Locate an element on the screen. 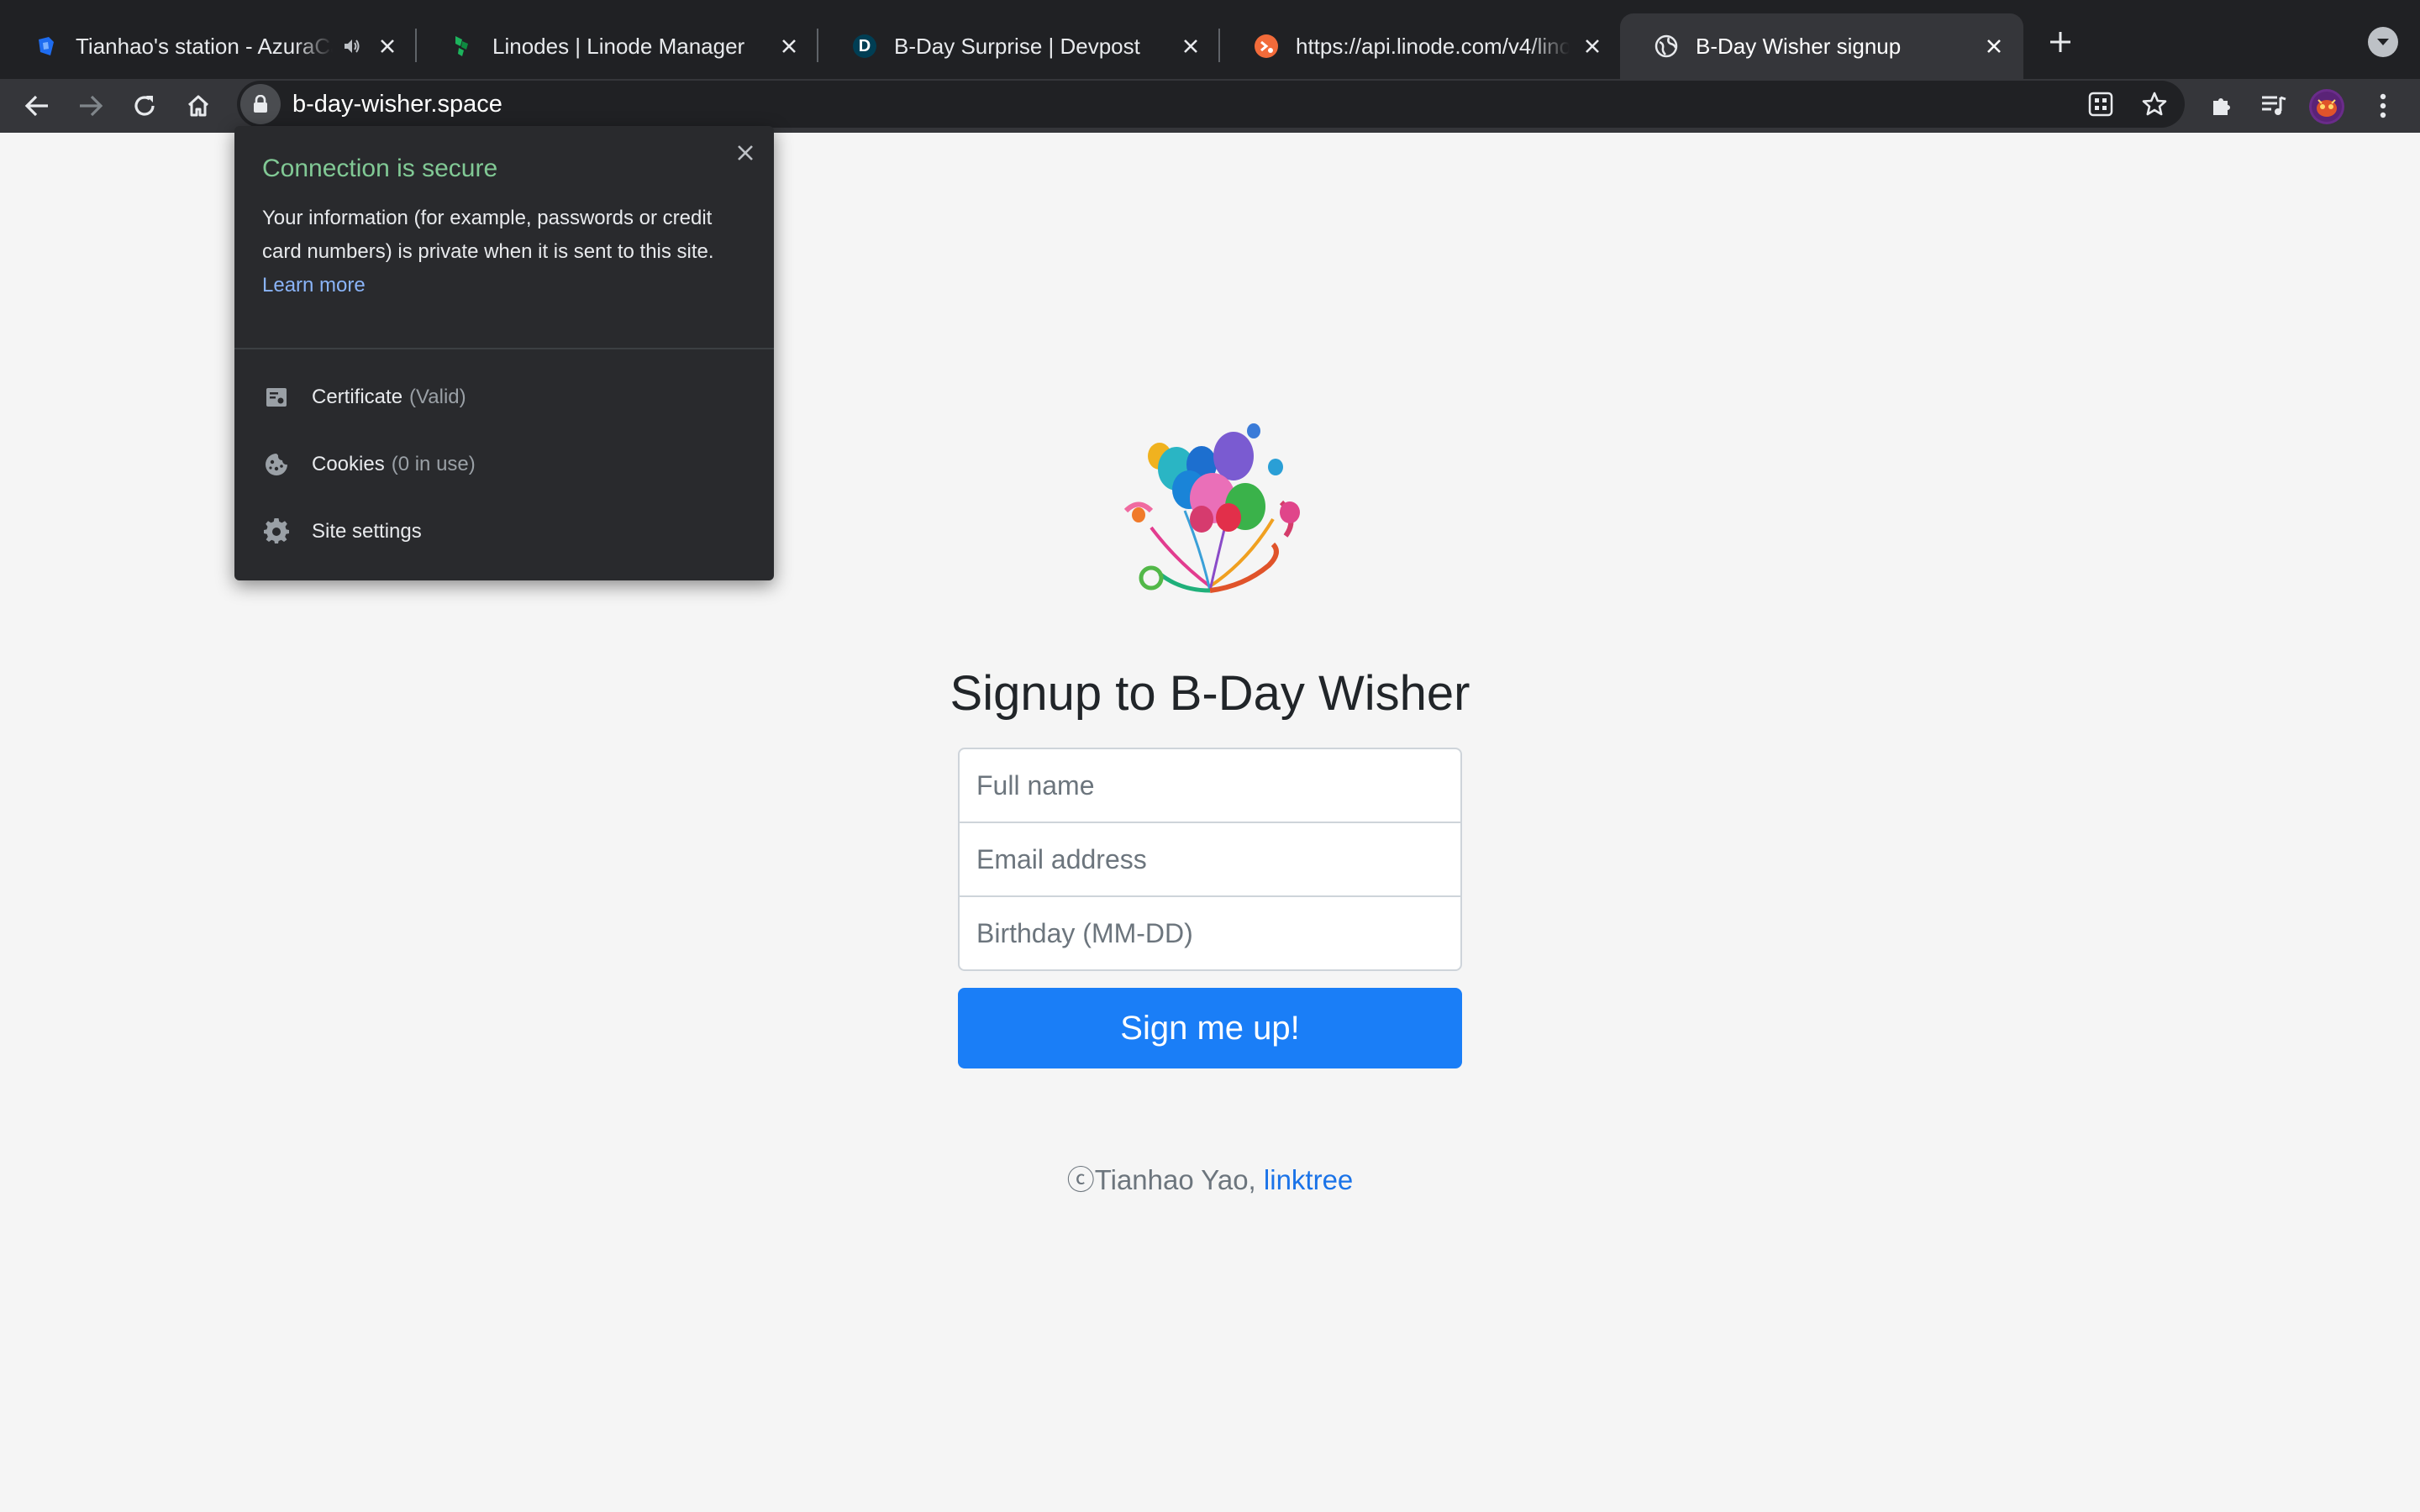  tab-title: B-Day Surprise | Devpost is located at coordinates (1017, 46).